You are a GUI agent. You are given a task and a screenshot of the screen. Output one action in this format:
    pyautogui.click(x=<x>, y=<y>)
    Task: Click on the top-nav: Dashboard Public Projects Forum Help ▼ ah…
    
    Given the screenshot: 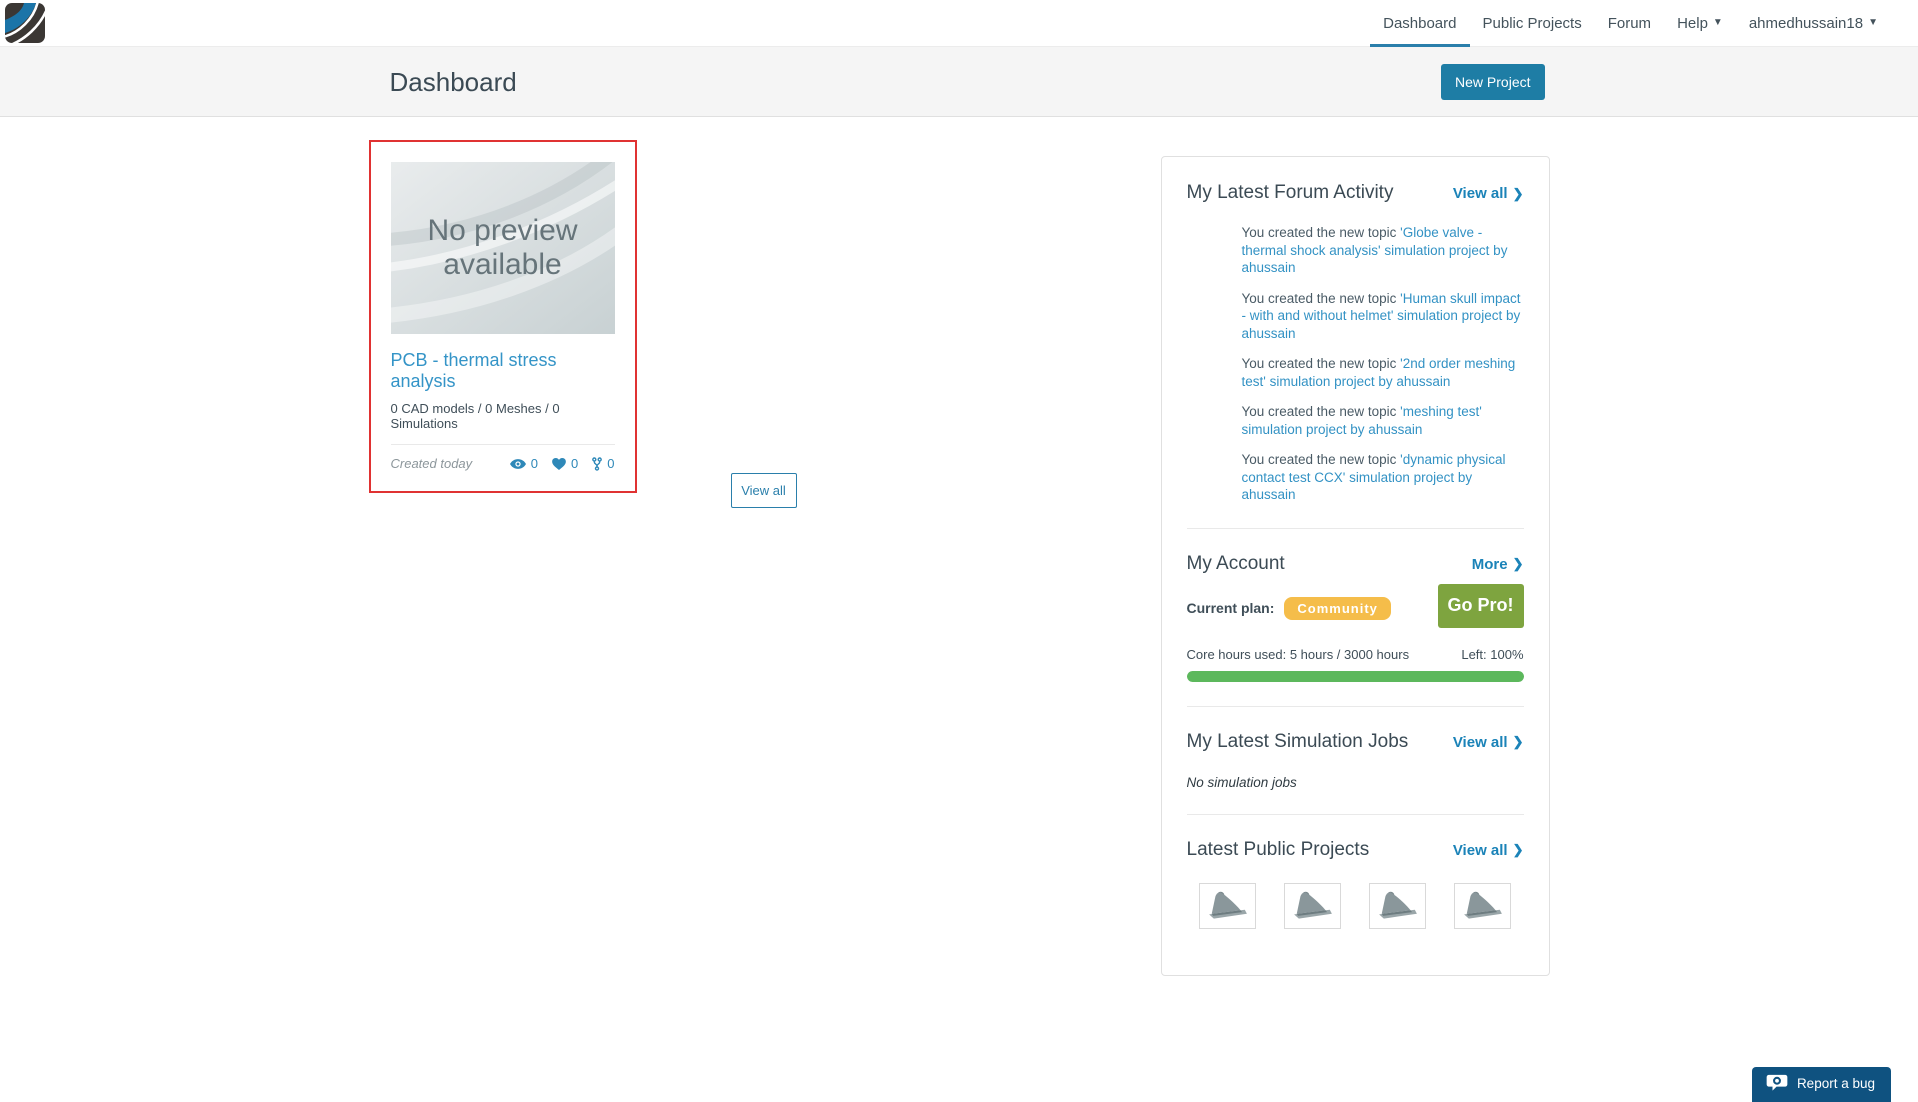 What is the action you would take?
    pyautogui.click(x=1630, y=23)
    